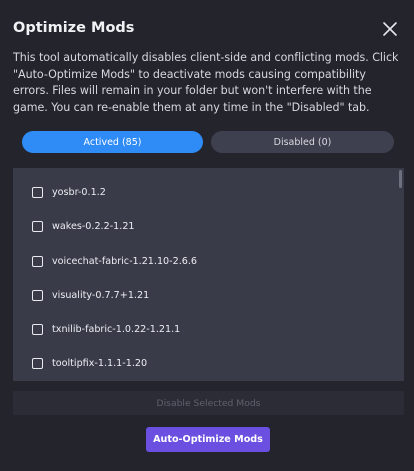 The height and width of the screenshot is (471, 414). I want to click on auto-optimize-button: Auto-Optimize Mods, so click(208, 439).